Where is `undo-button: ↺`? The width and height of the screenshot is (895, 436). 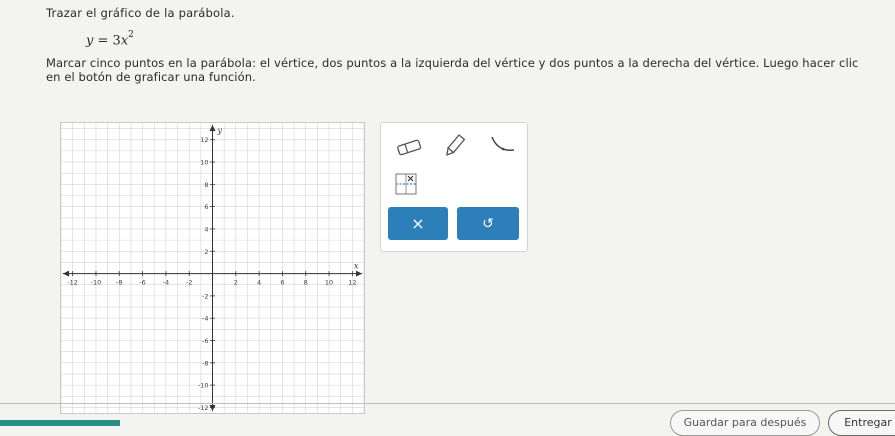 undo-button: ↺ is located at coordinates (488, 223).